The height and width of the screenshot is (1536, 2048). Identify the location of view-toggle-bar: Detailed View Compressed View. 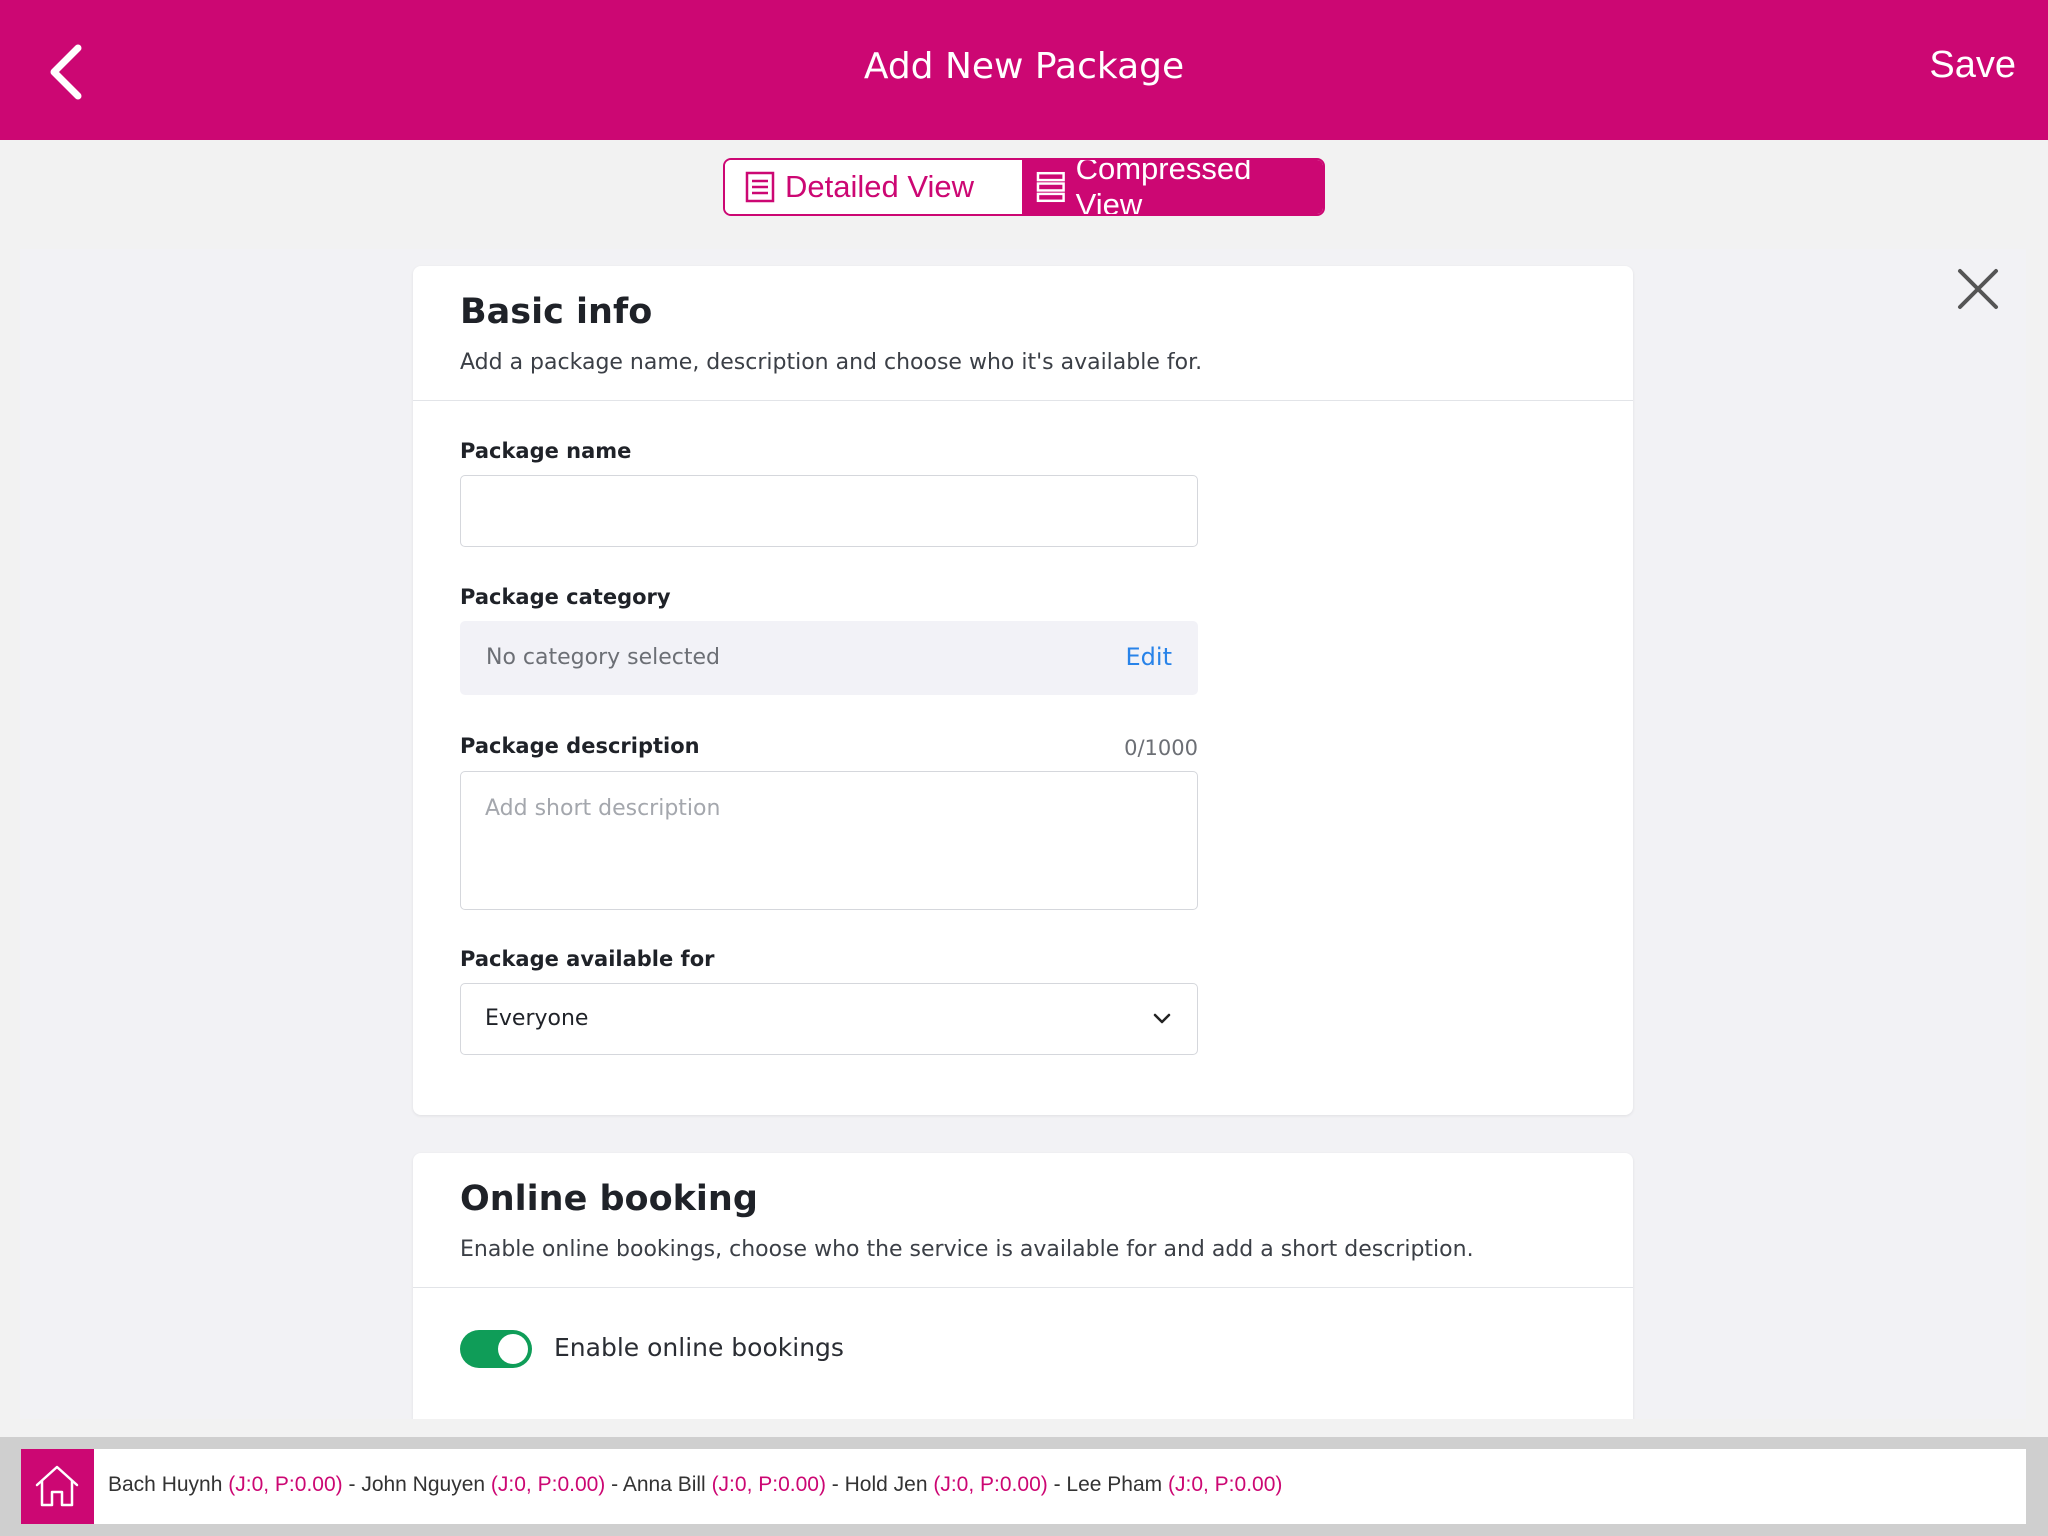
(1024, 185).